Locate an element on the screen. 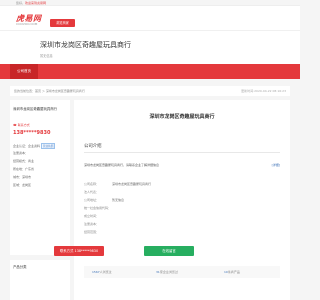 This screenshot has height=300, width=320. nav-item-home: 公司首页 is located at coordinates (24, 71).